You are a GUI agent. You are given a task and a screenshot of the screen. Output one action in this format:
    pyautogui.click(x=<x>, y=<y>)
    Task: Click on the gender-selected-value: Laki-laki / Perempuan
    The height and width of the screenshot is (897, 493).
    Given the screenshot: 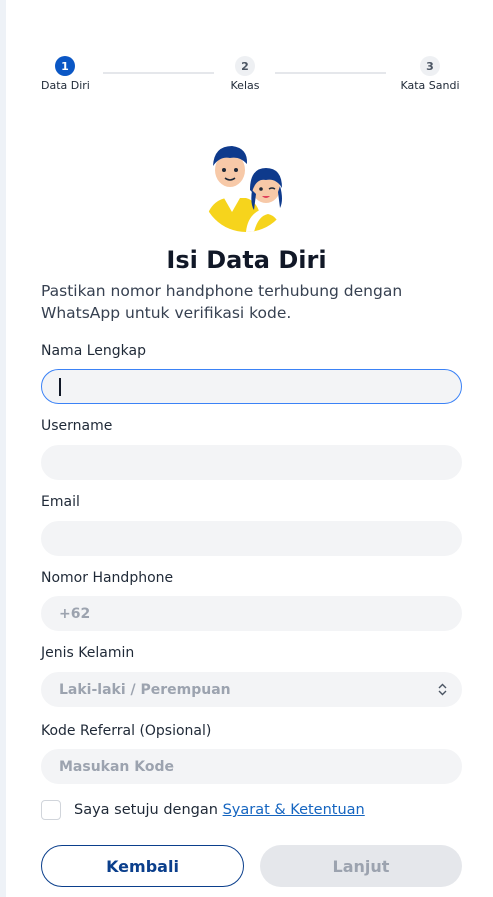 What is the action you would take?
    pyautogui.click(x=145, y=689)
    